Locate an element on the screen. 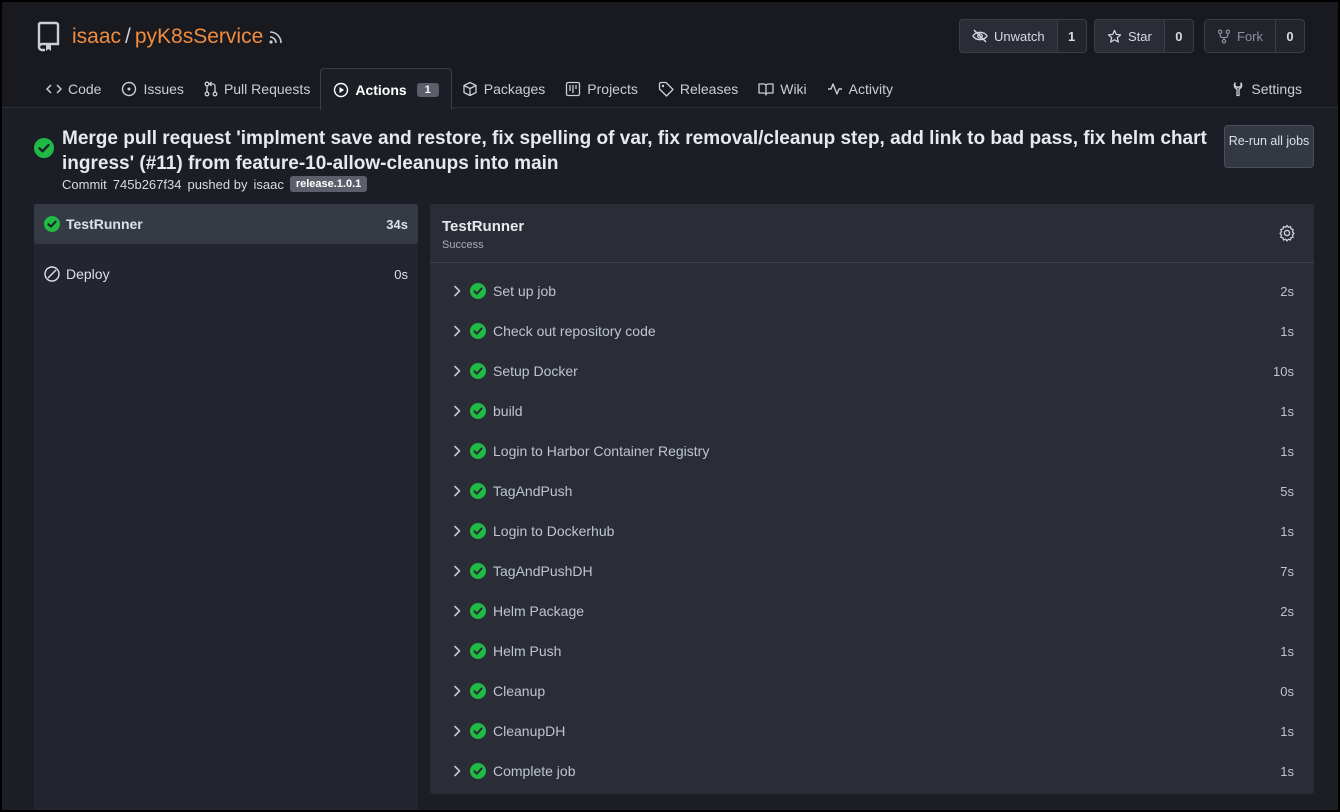 The height and width of the screenshot is (812, 1340). step-duration: 10s is located at coordinates (1283, 371).